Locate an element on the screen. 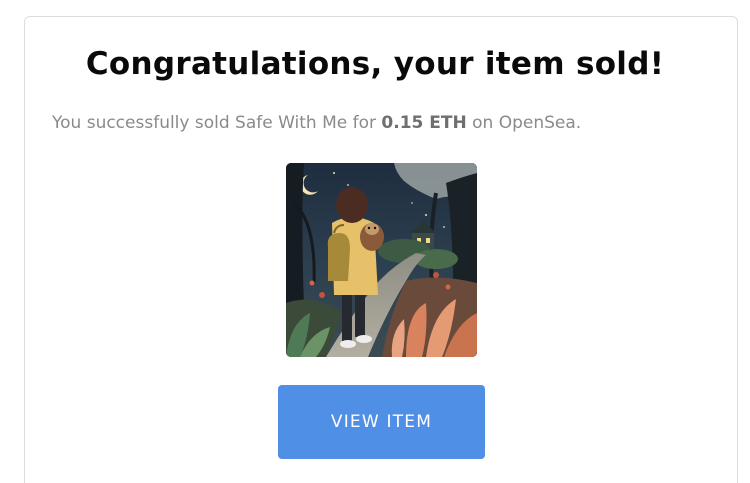 Image resolution: width=750 pixels, height=483 pixels. item-artwork-image is located at coordinates (381, 260).